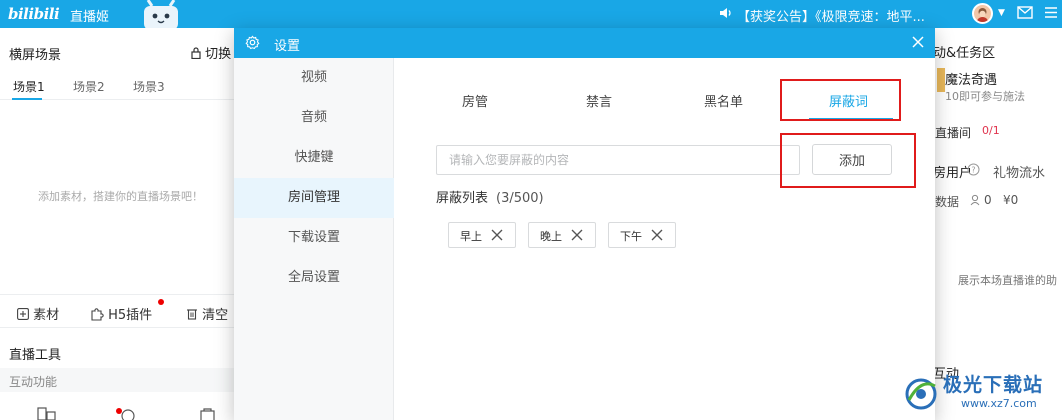 The image size is (1062, 420). I want to click on close-icon, so click(918, 42).